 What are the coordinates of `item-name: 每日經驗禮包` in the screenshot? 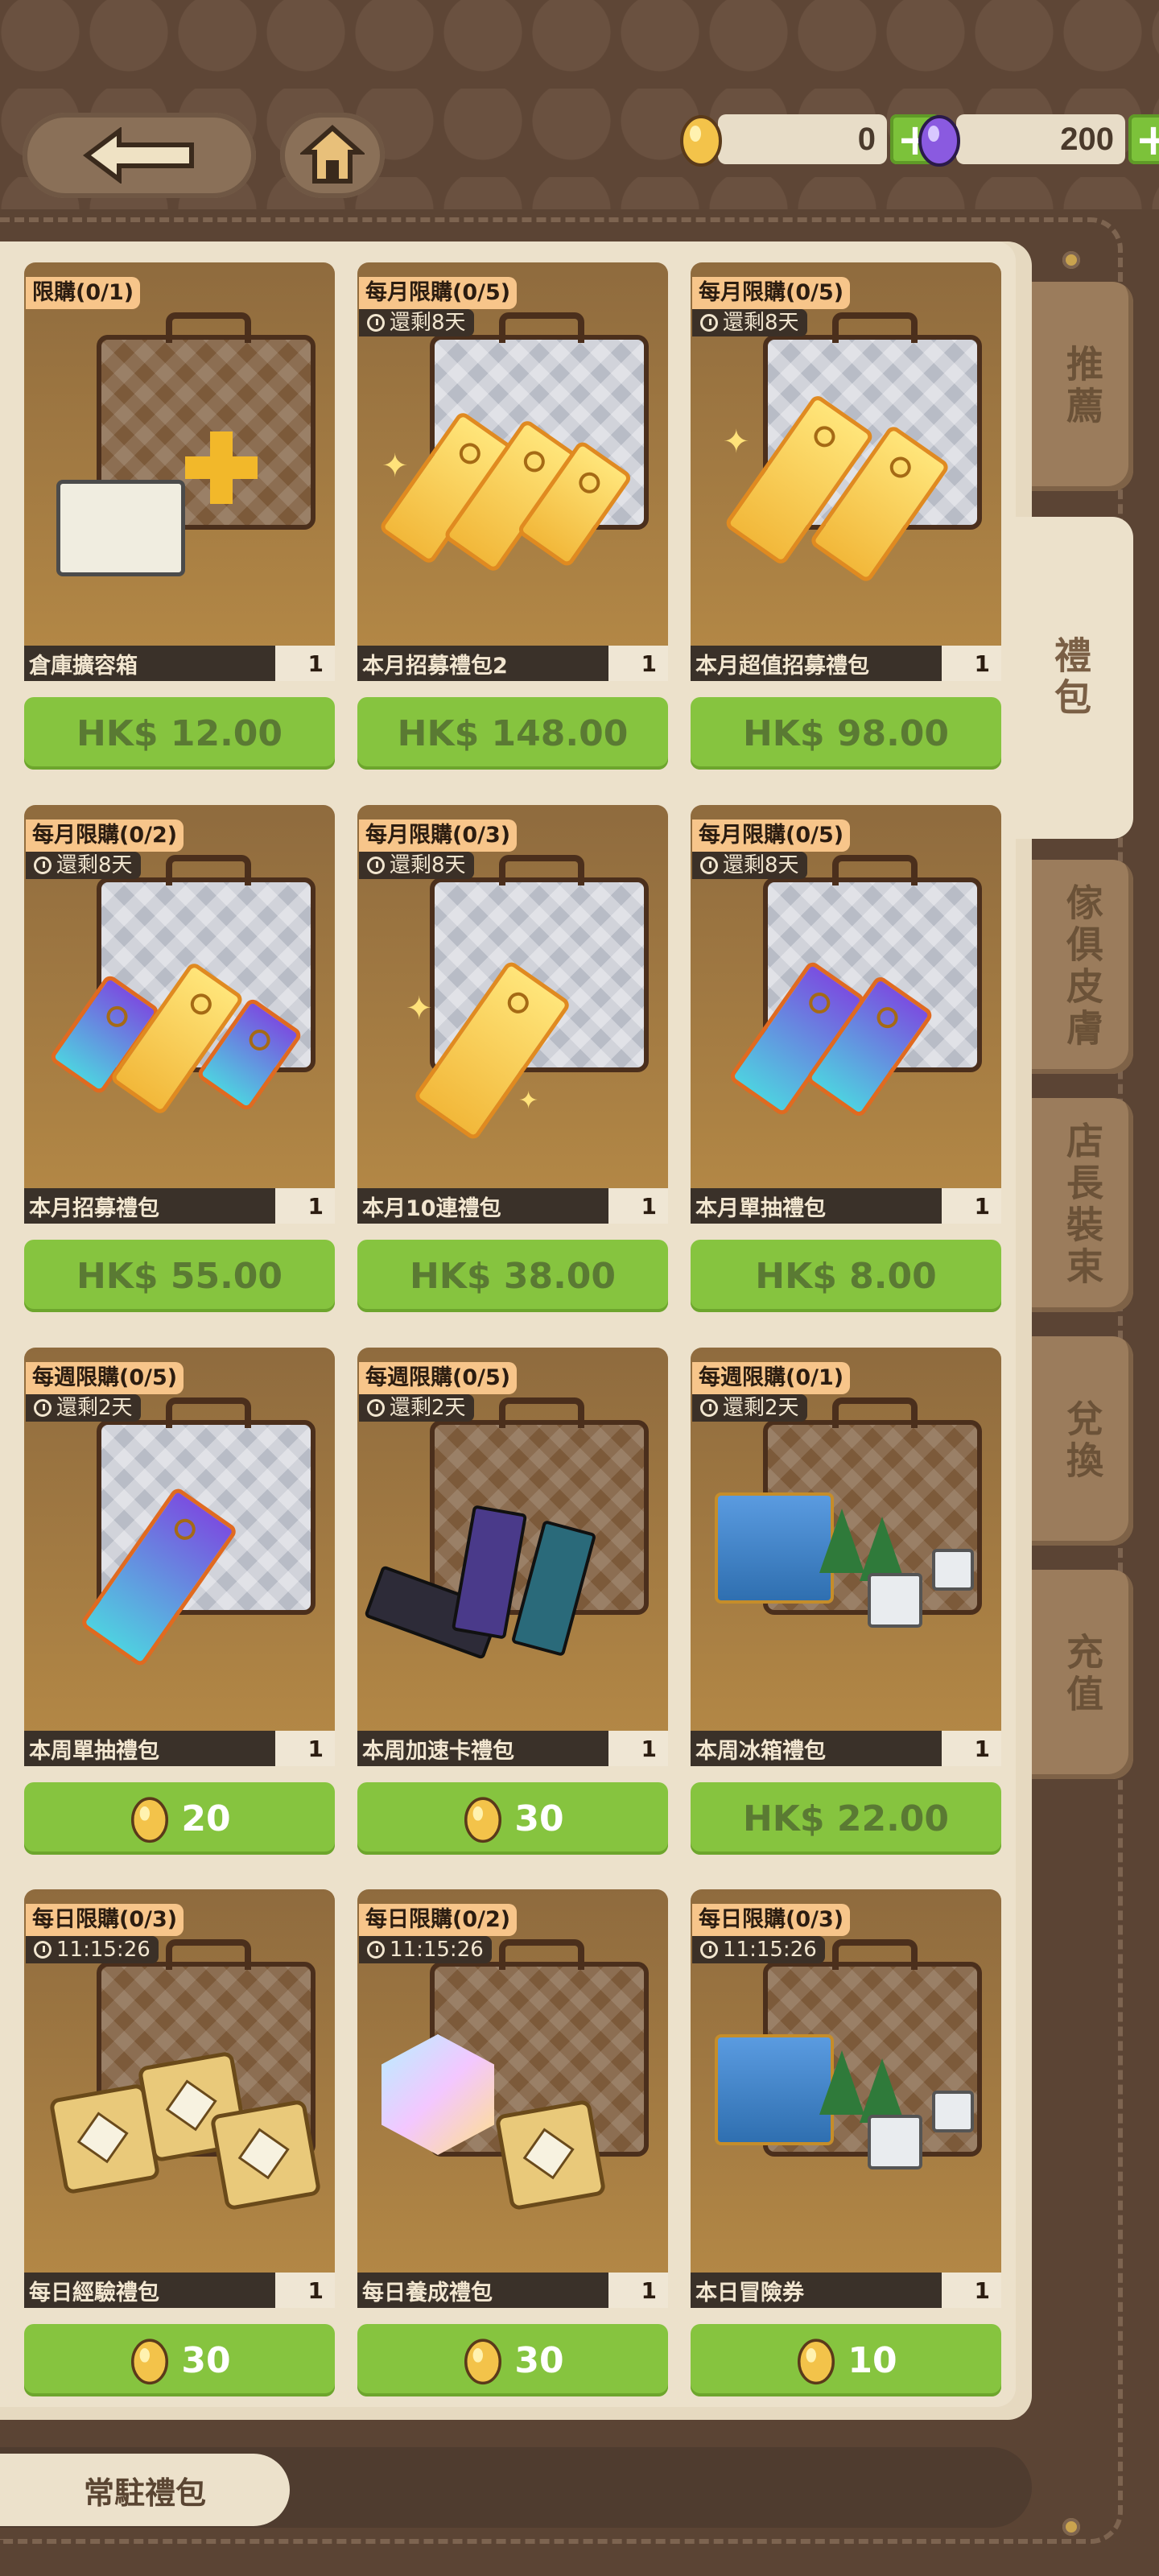 It's located at (94, 2293).